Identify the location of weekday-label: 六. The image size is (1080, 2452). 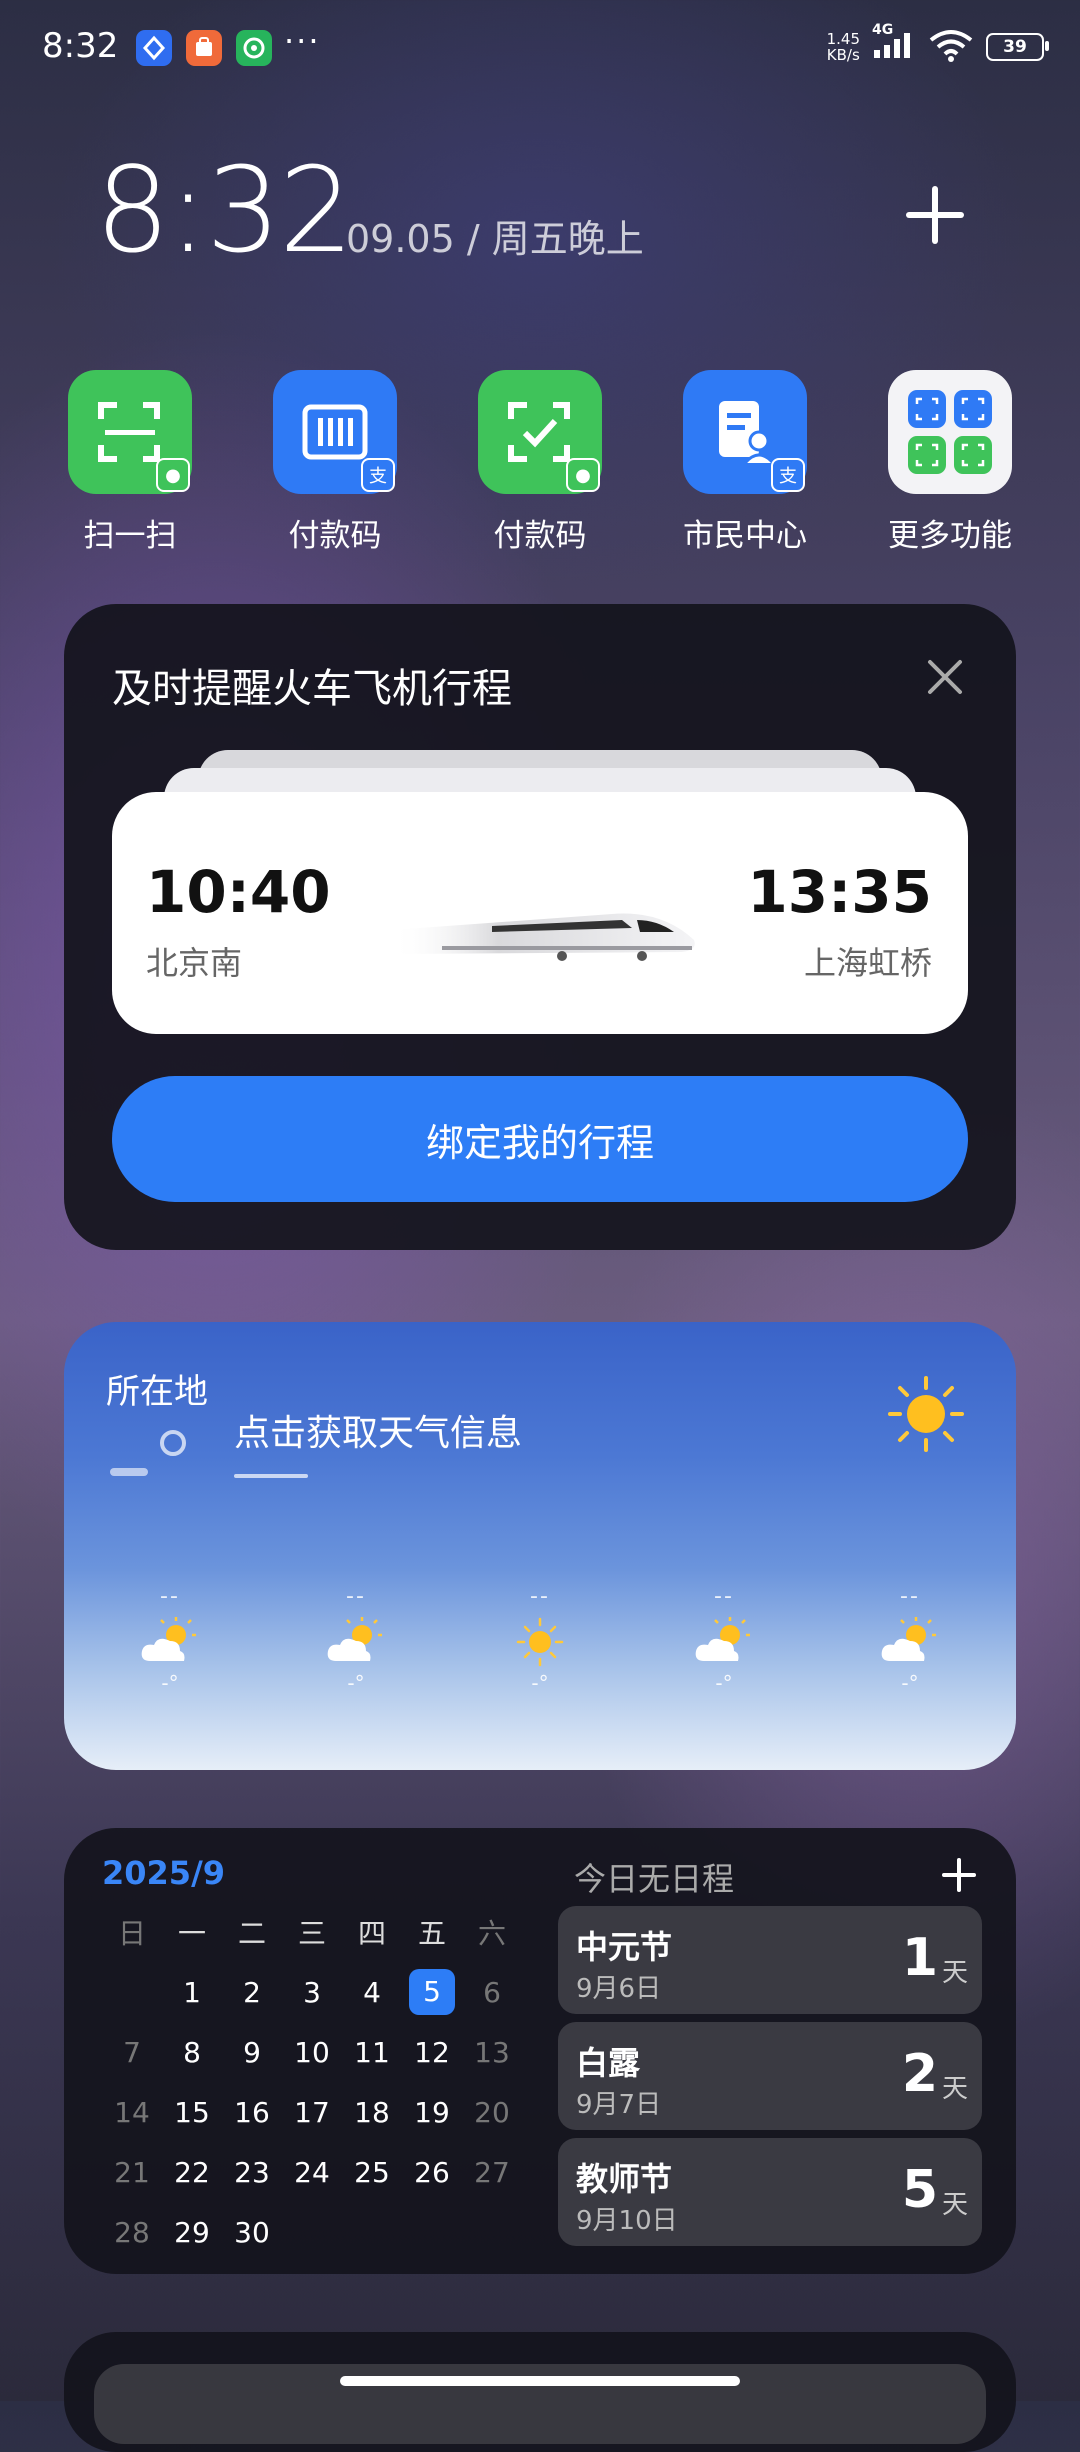
(491, 1933).